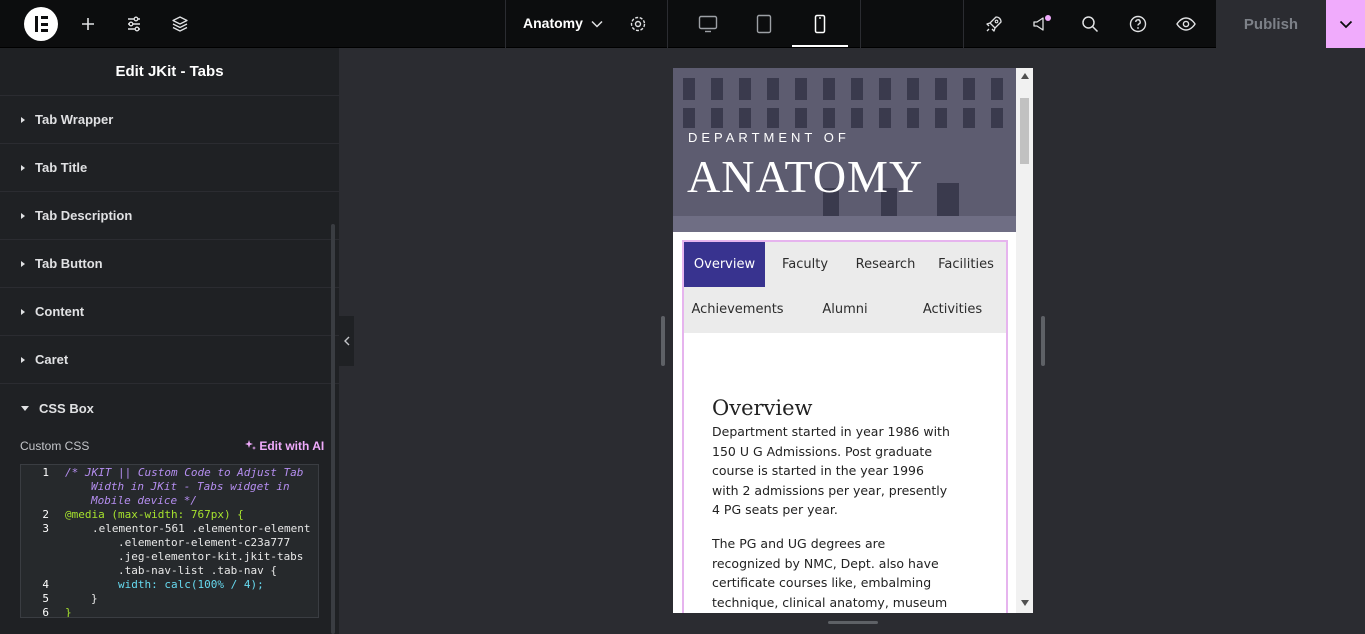  What do you see at coordinates (190, 486) in the screenshot?
I see `code-line: Width in JKit - Tabs widget in` at bounding box center [190, 486].